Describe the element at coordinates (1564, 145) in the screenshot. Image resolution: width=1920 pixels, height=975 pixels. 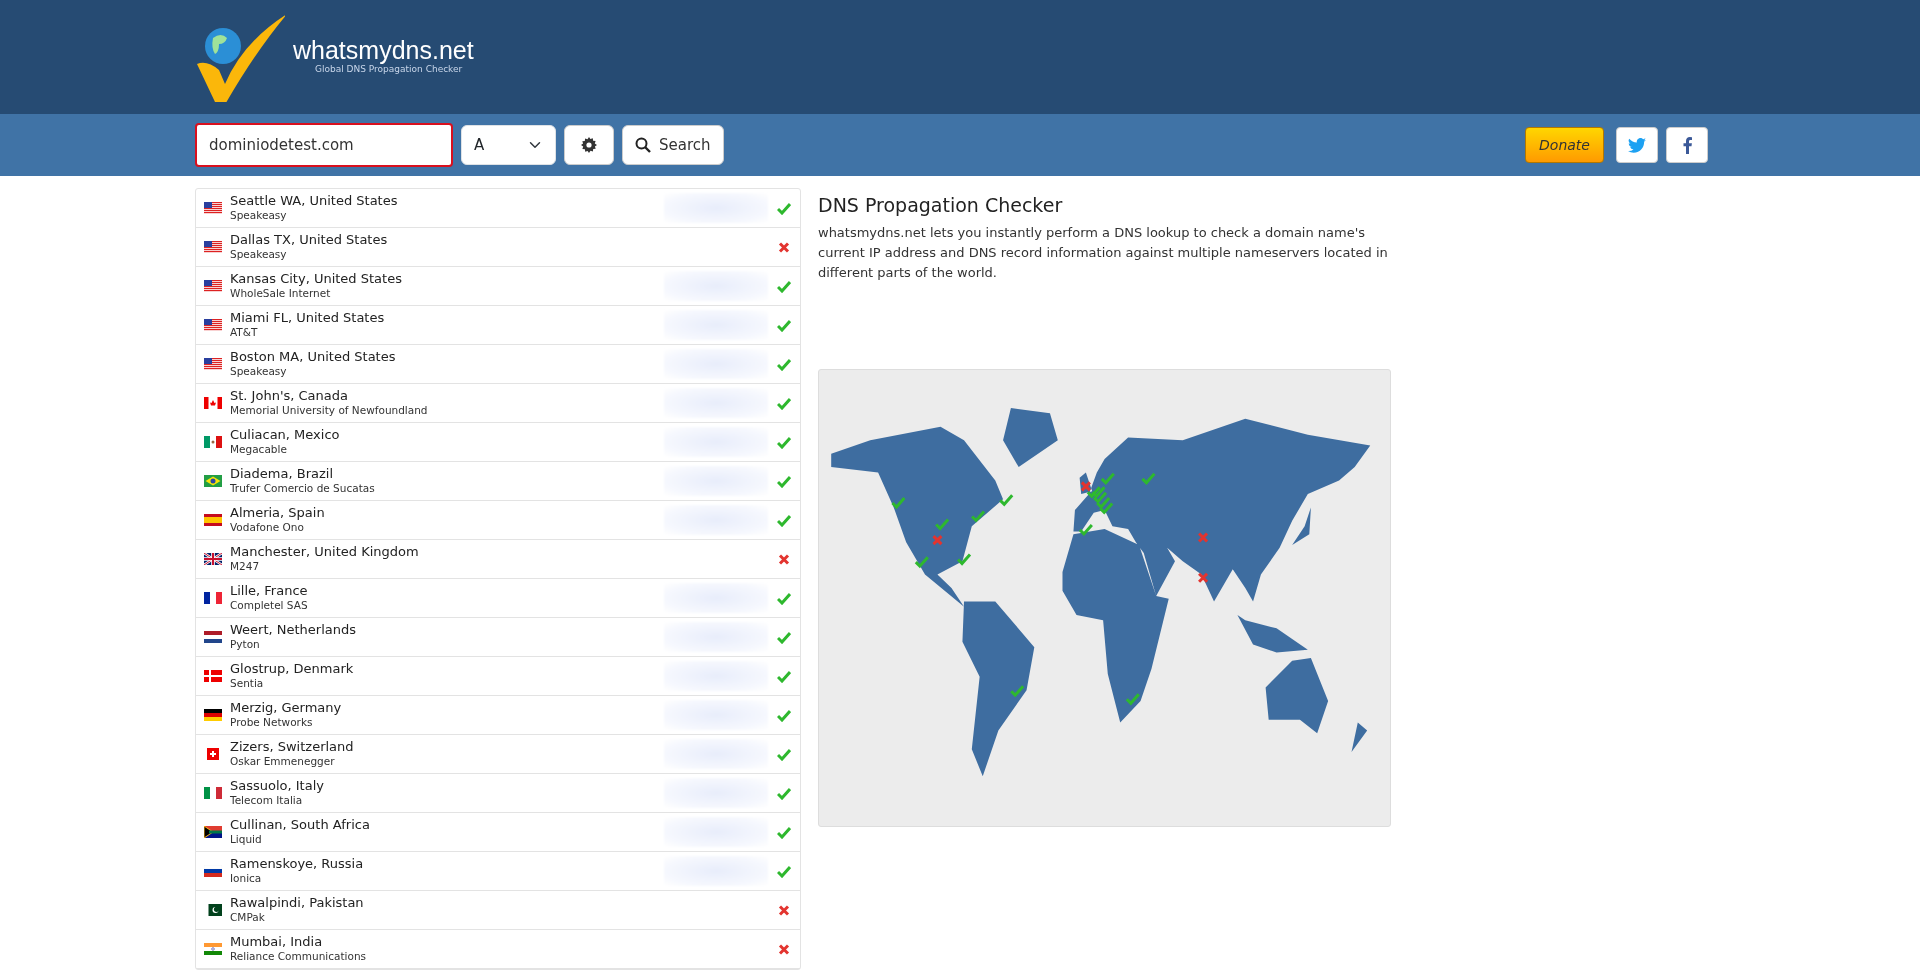
I see `donate-button: Donate` at that location.